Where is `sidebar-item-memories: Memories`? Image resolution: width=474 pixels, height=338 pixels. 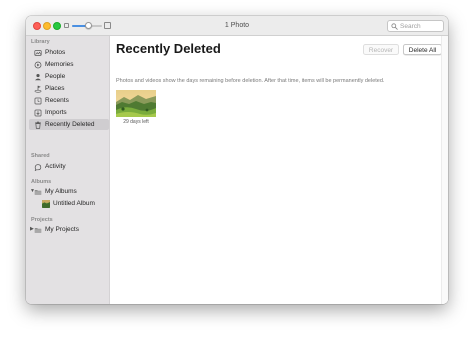
sidebar-item-memories: Memories is located at coordinates (69, 64).